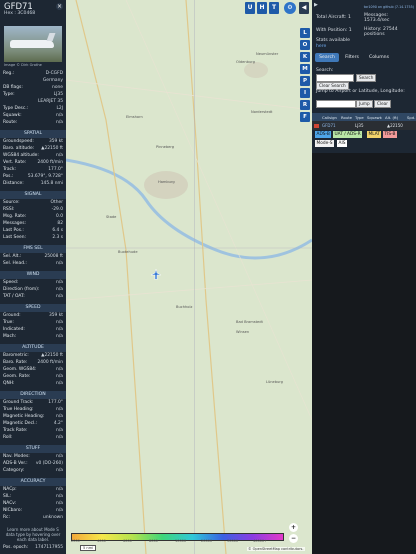  What do you see at coordinates (33, 162) in the screenshot?
I see `info-row: Vert. Rate: 2400 ft/min` at bounding box center [33, 162].